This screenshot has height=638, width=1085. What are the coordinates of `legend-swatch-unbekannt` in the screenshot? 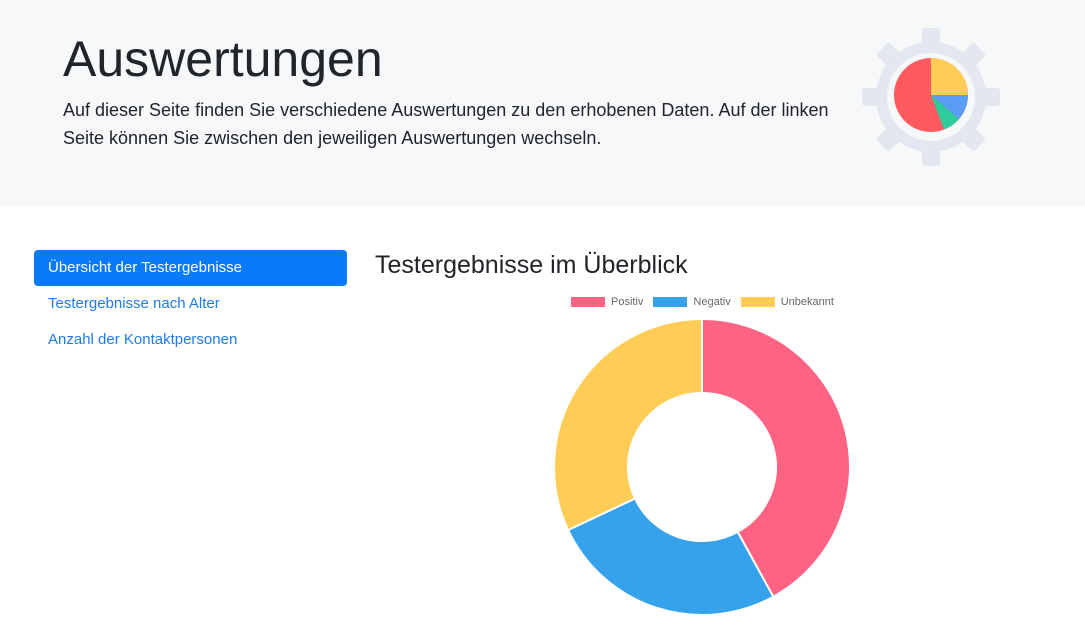 It's located at (757, 302).